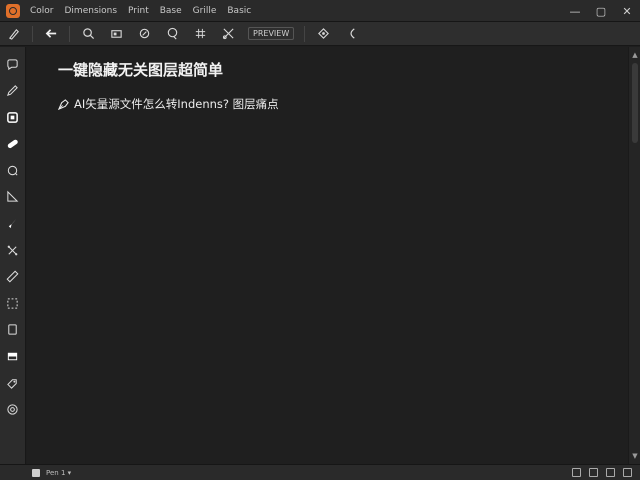 The image size is (640, 480). What do you see at coordinates (635, 103) in the screenshot?
I see `scroll-thumb` at bounding box center [635, 103].